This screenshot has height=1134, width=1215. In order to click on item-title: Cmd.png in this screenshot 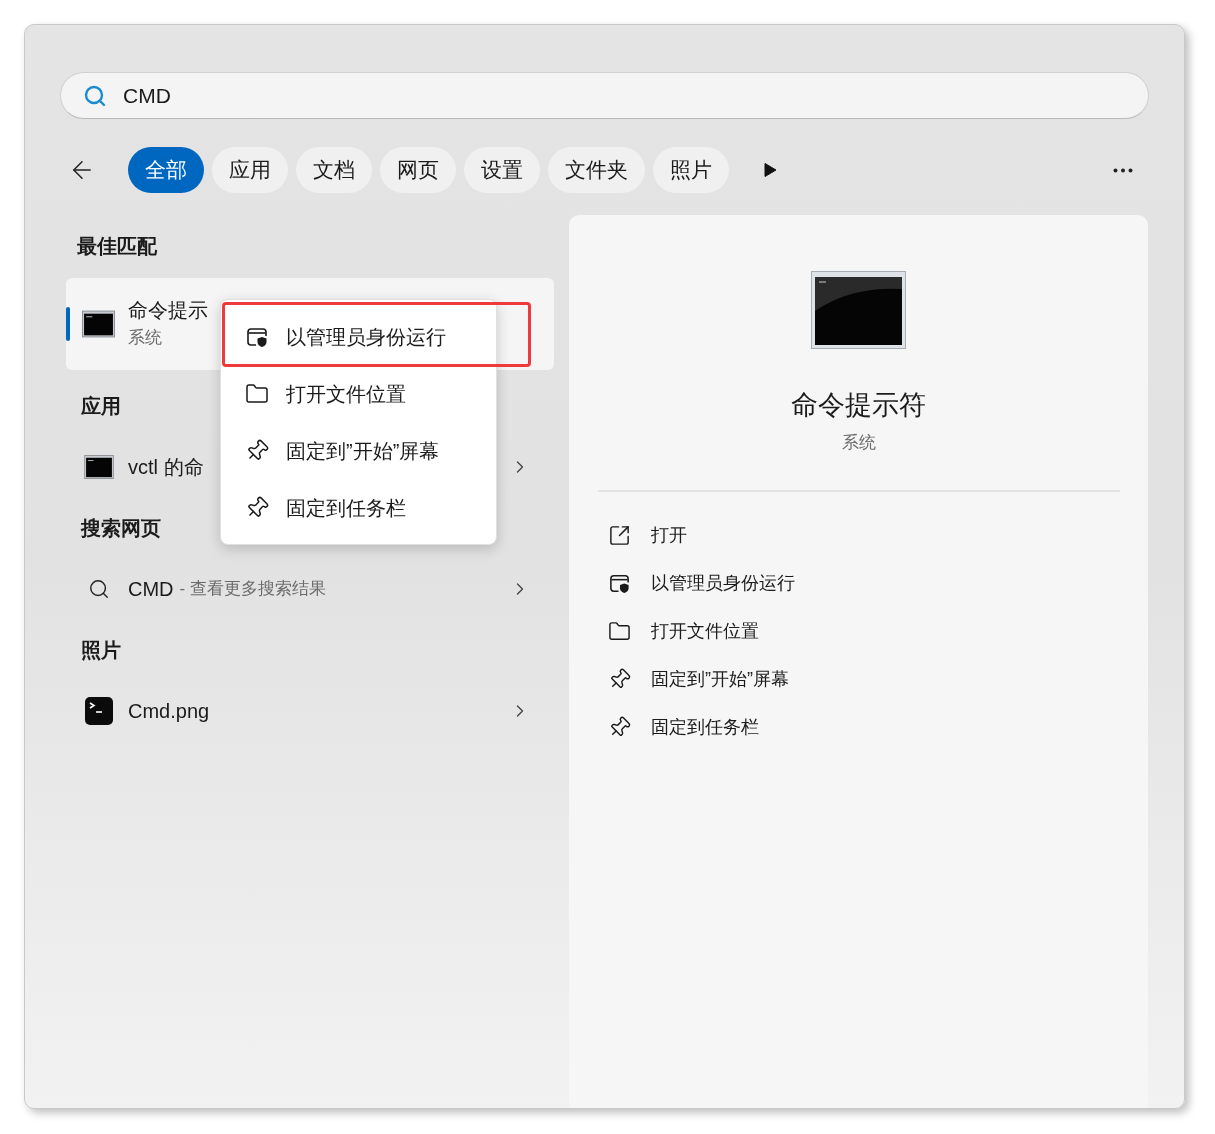, I will do `click(169, 711)`.